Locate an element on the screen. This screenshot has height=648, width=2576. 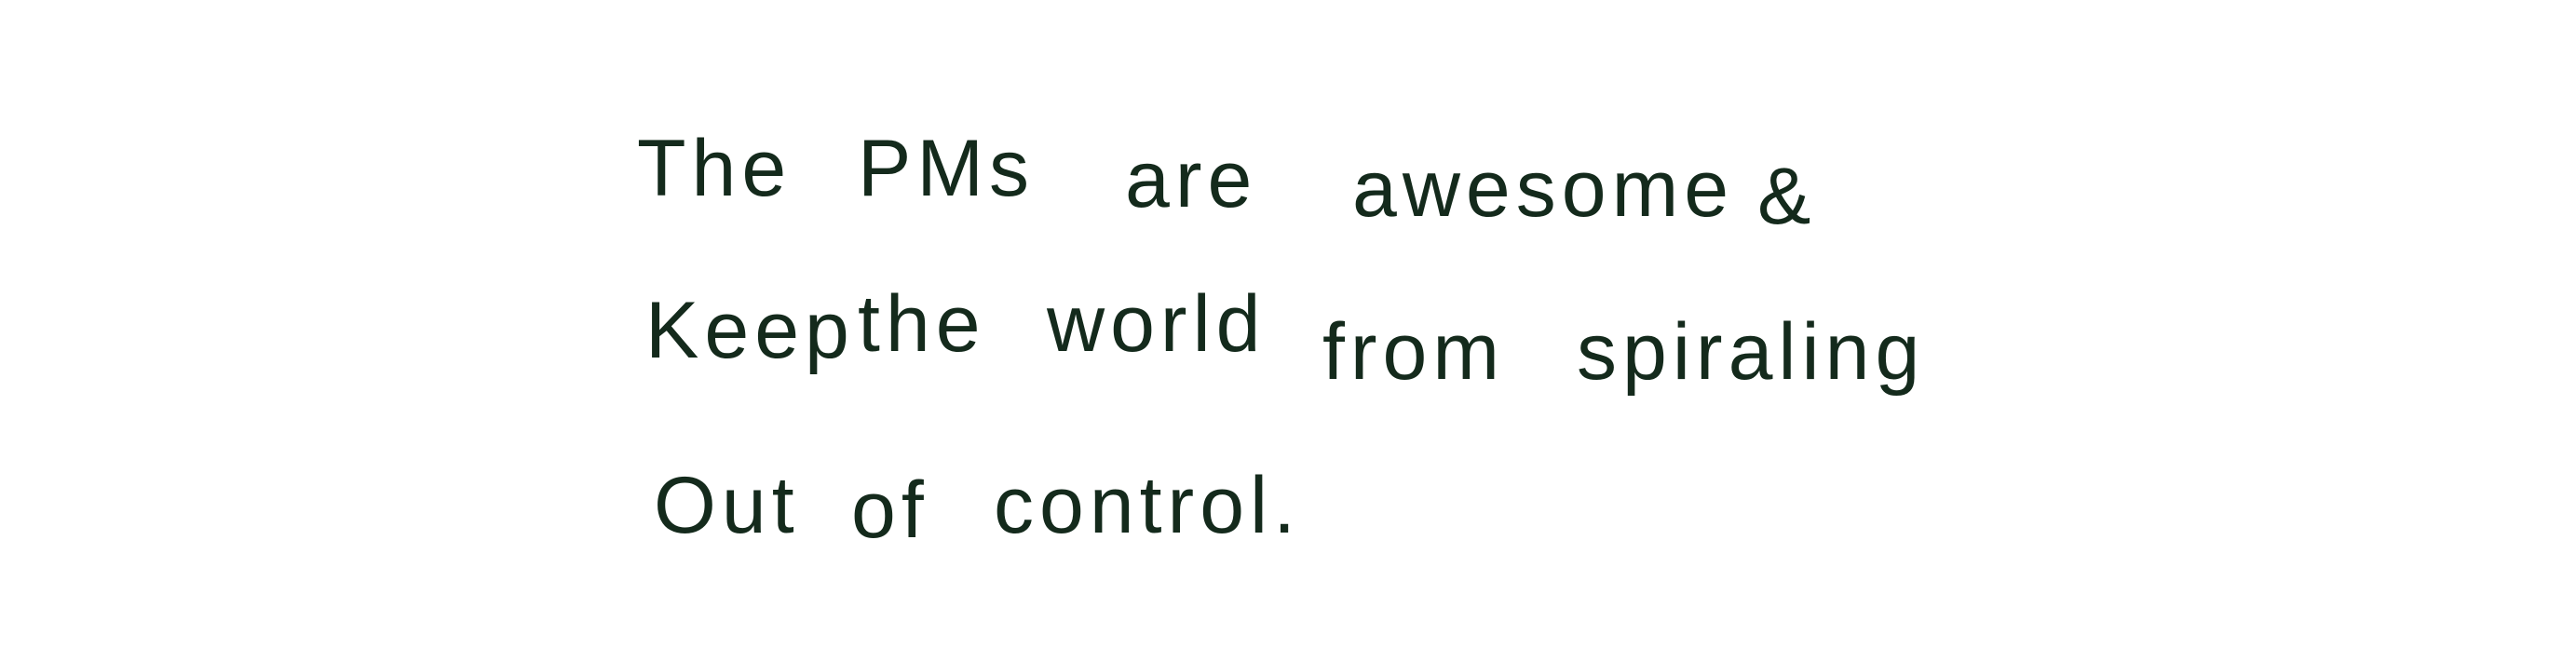
word: spiraling is located at coordinates (1751, 352).